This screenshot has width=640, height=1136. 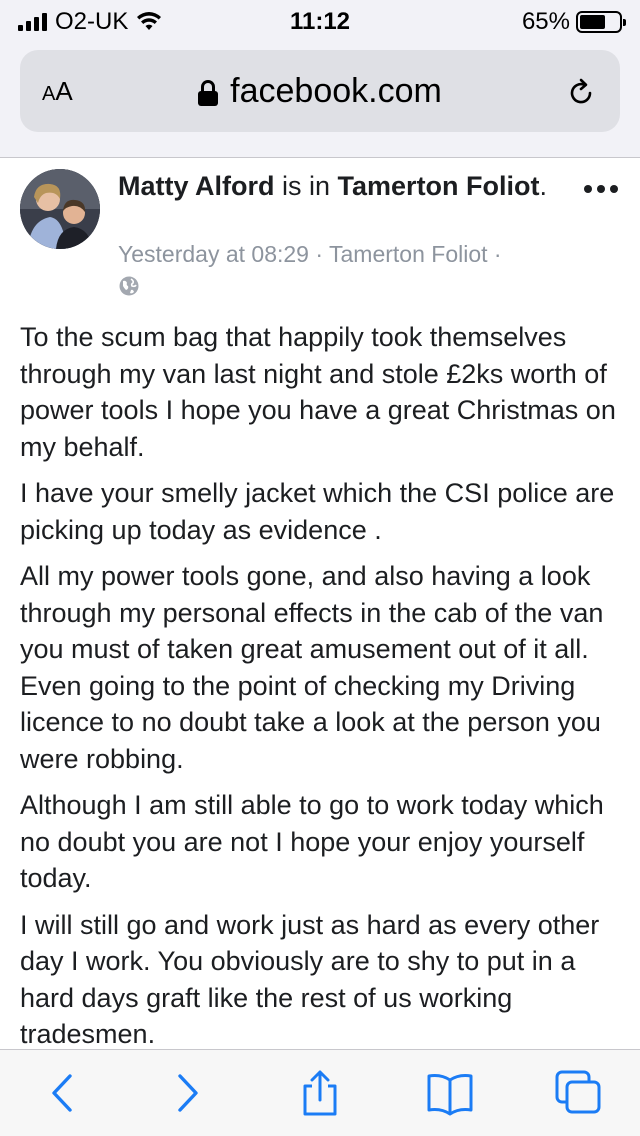 I want to click on back-icon, so click(x=63, y=1093).